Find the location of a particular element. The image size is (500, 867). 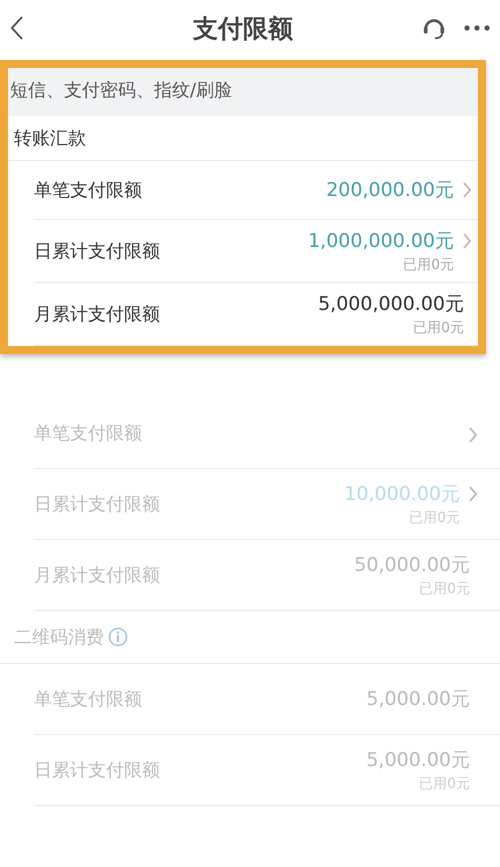

section-title: 二维码消费 is located at coordinates (59, 637).